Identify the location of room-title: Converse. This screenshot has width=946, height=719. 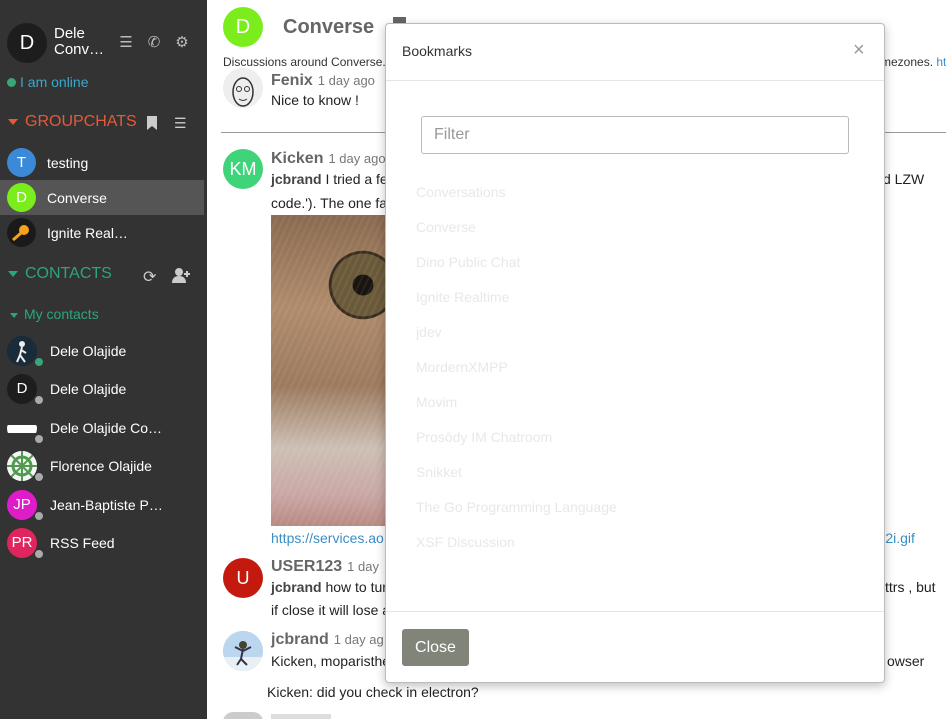
(329, 27).